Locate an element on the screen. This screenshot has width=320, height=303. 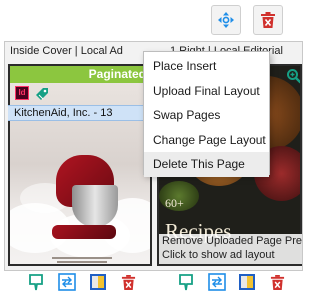
delete-spread-button is located at coordinates (268, 20).